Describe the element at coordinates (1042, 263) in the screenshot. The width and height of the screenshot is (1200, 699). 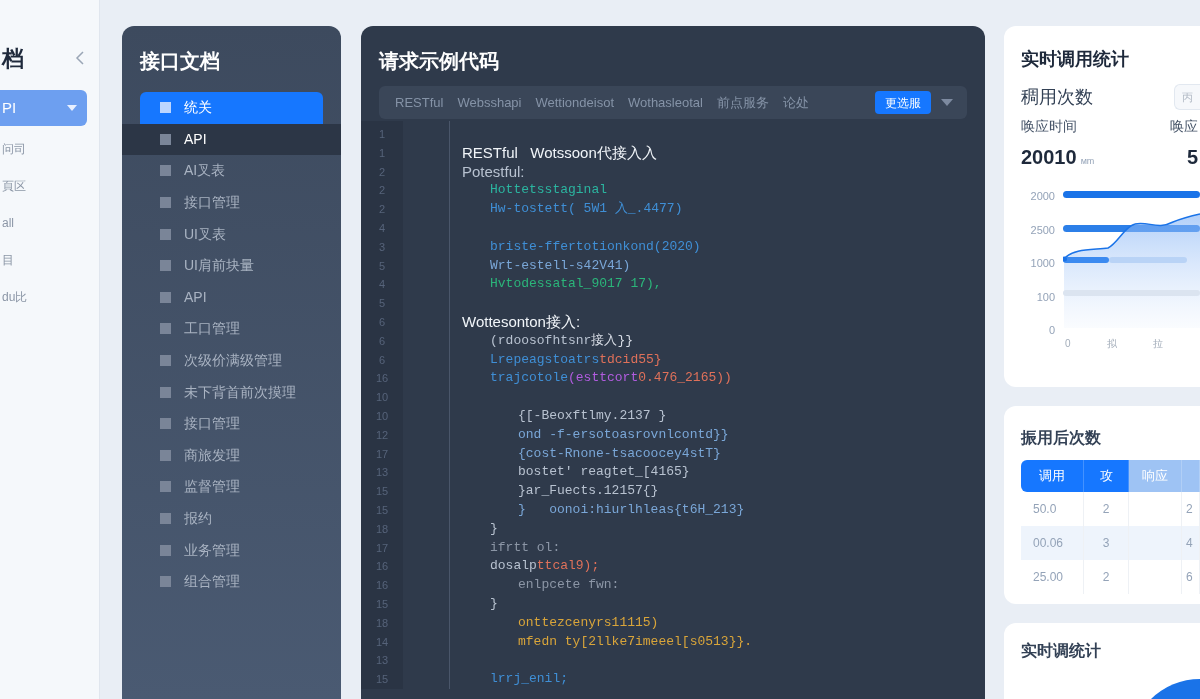
I see `axis-label: 1000` at that location.